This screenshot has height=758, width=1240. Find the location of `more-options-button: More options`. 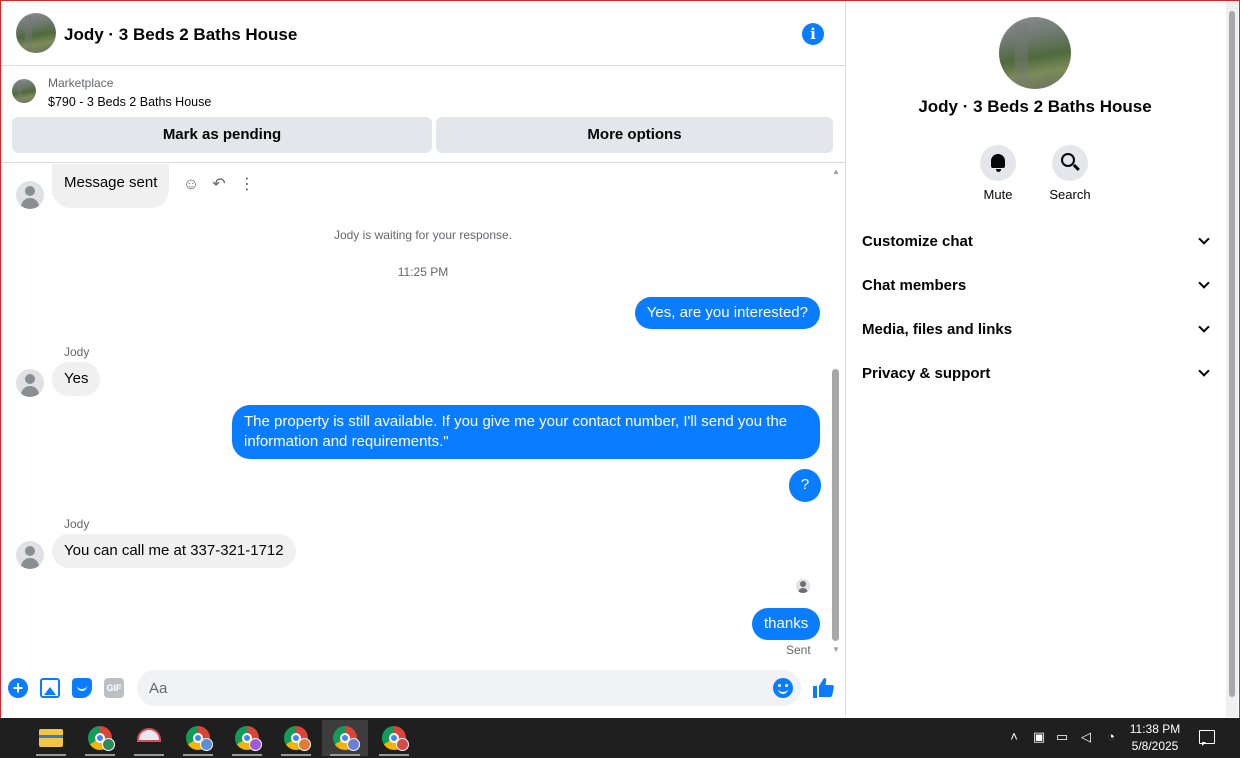

more-options-button: More options is located at coordinates (634, 135).